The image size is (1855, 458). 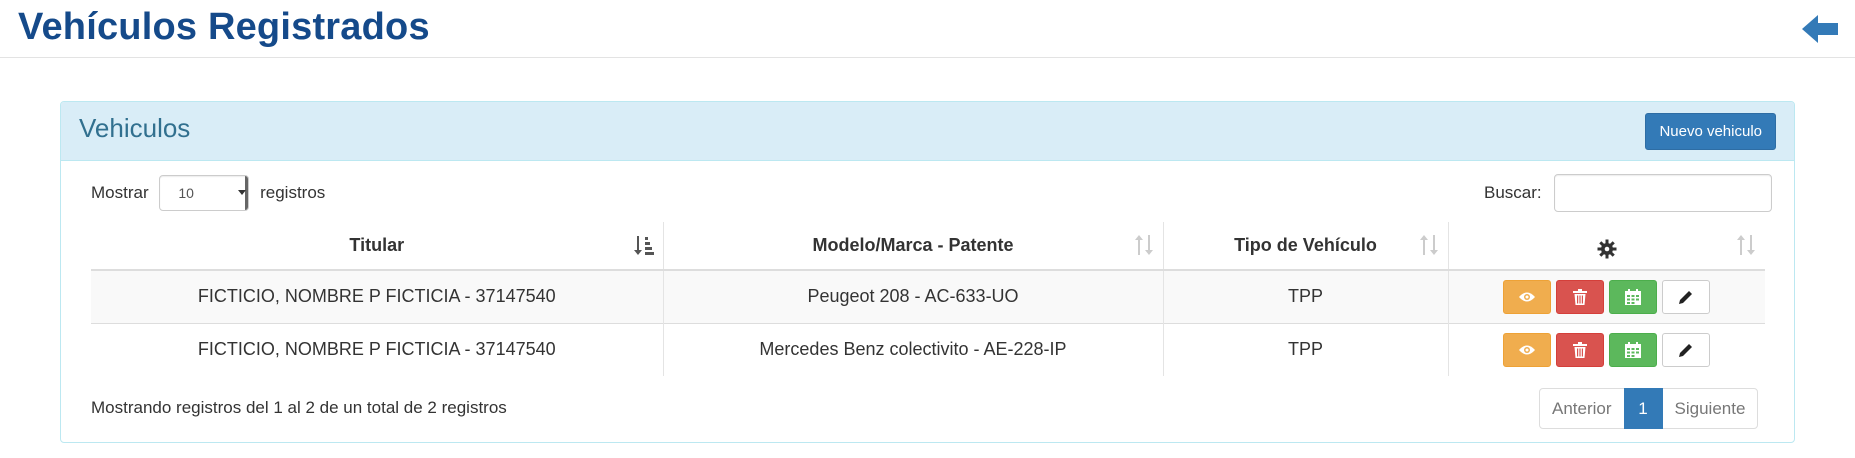 I want to click on gear-icon, so click(x=1607, y=248).